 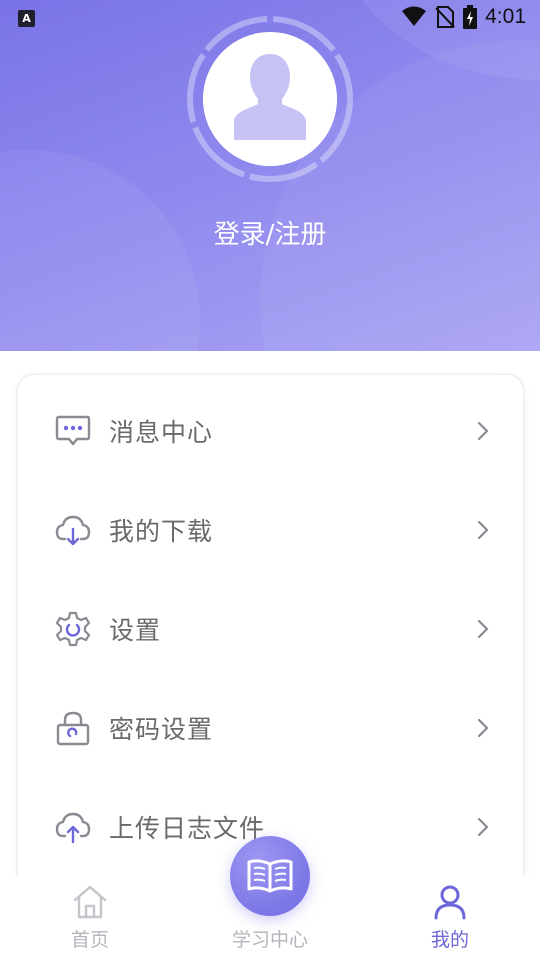 What do you see at coordinates (270, 529) in the screenshot?
I see `menu-item-my-downloads: 我的下载` at bounding box center [270, 529].